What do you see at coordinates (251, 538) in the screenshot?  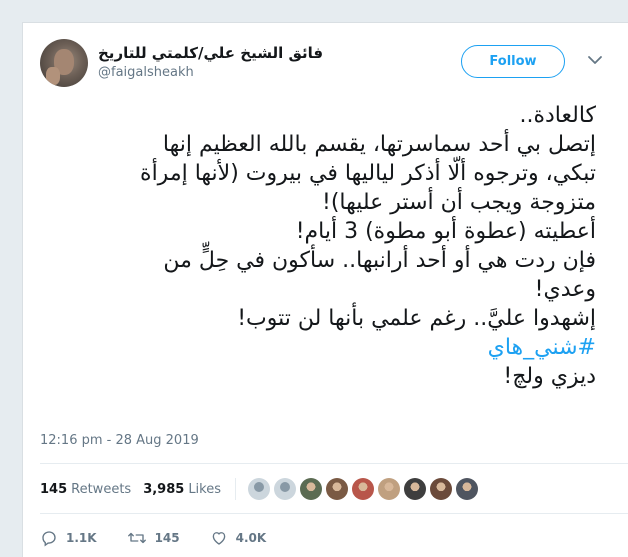 I see `like-count: 4.0K` at bounding box center [251, 538].